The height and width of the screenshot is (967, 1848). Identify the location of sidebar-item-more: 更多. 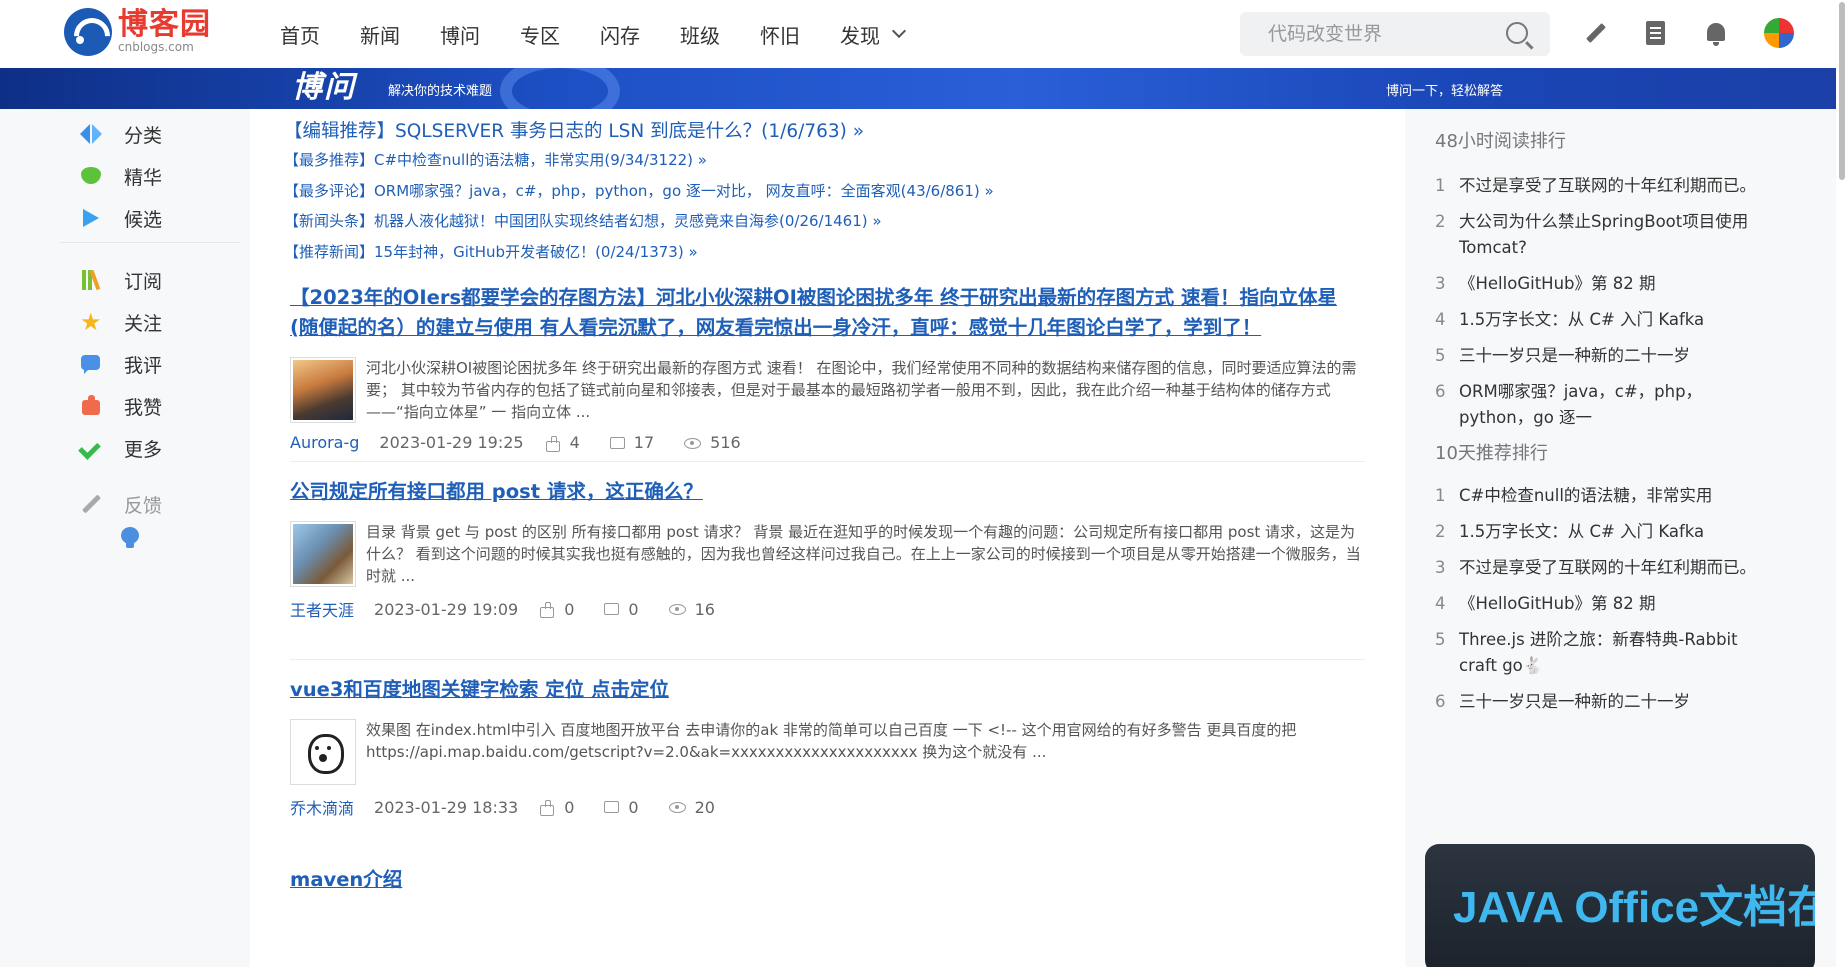
(121, 448).